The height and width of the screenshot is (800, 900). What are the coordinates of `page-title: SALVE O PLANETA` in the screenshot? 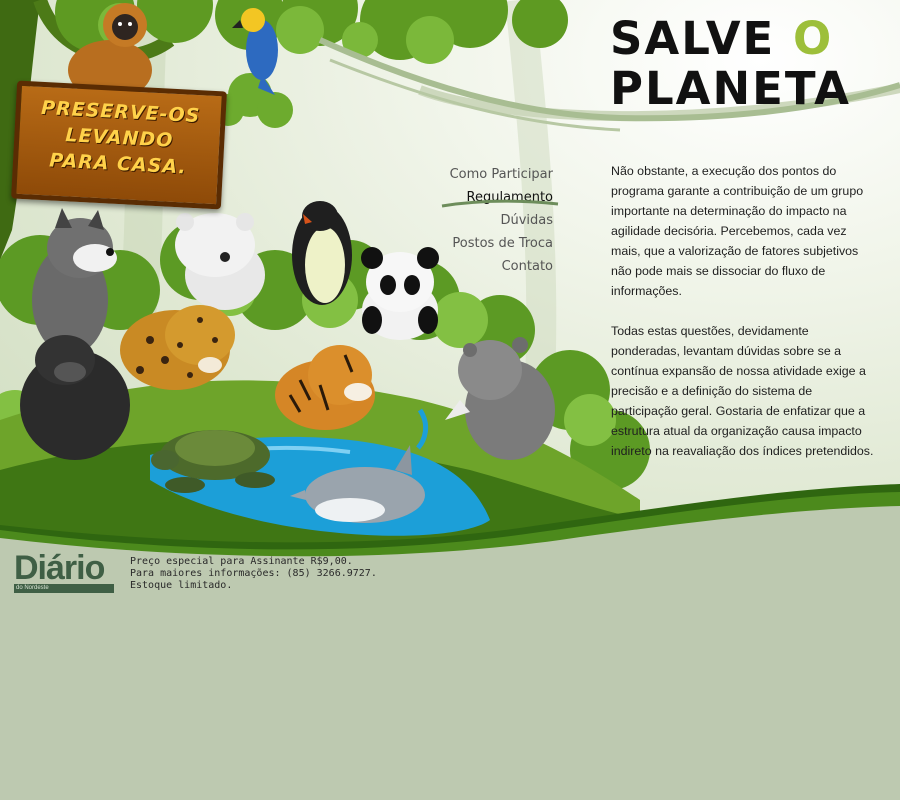 It's located at (730, 64).